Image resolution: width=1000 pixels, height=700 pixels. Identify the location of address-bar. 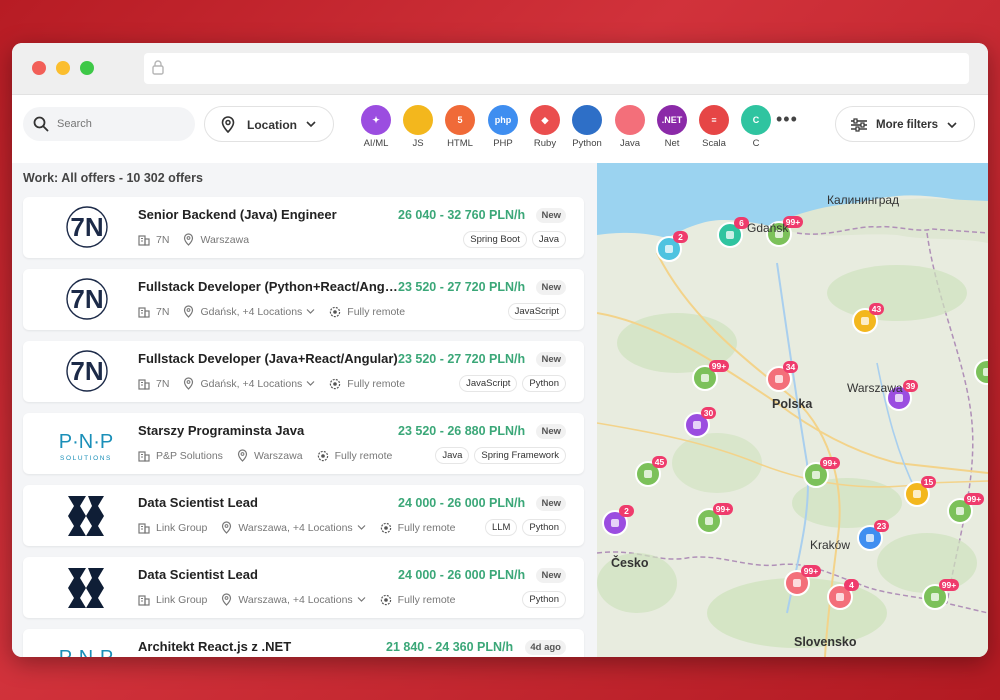
(556, 68).